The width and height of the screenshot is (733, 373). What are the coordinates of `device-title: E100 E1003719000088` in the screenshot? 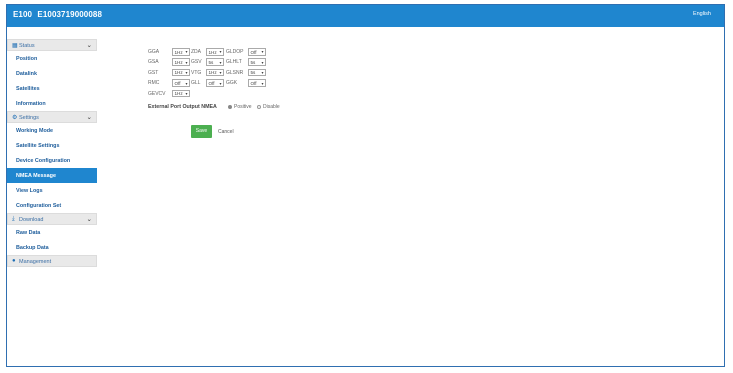 It's located at (57, 14).